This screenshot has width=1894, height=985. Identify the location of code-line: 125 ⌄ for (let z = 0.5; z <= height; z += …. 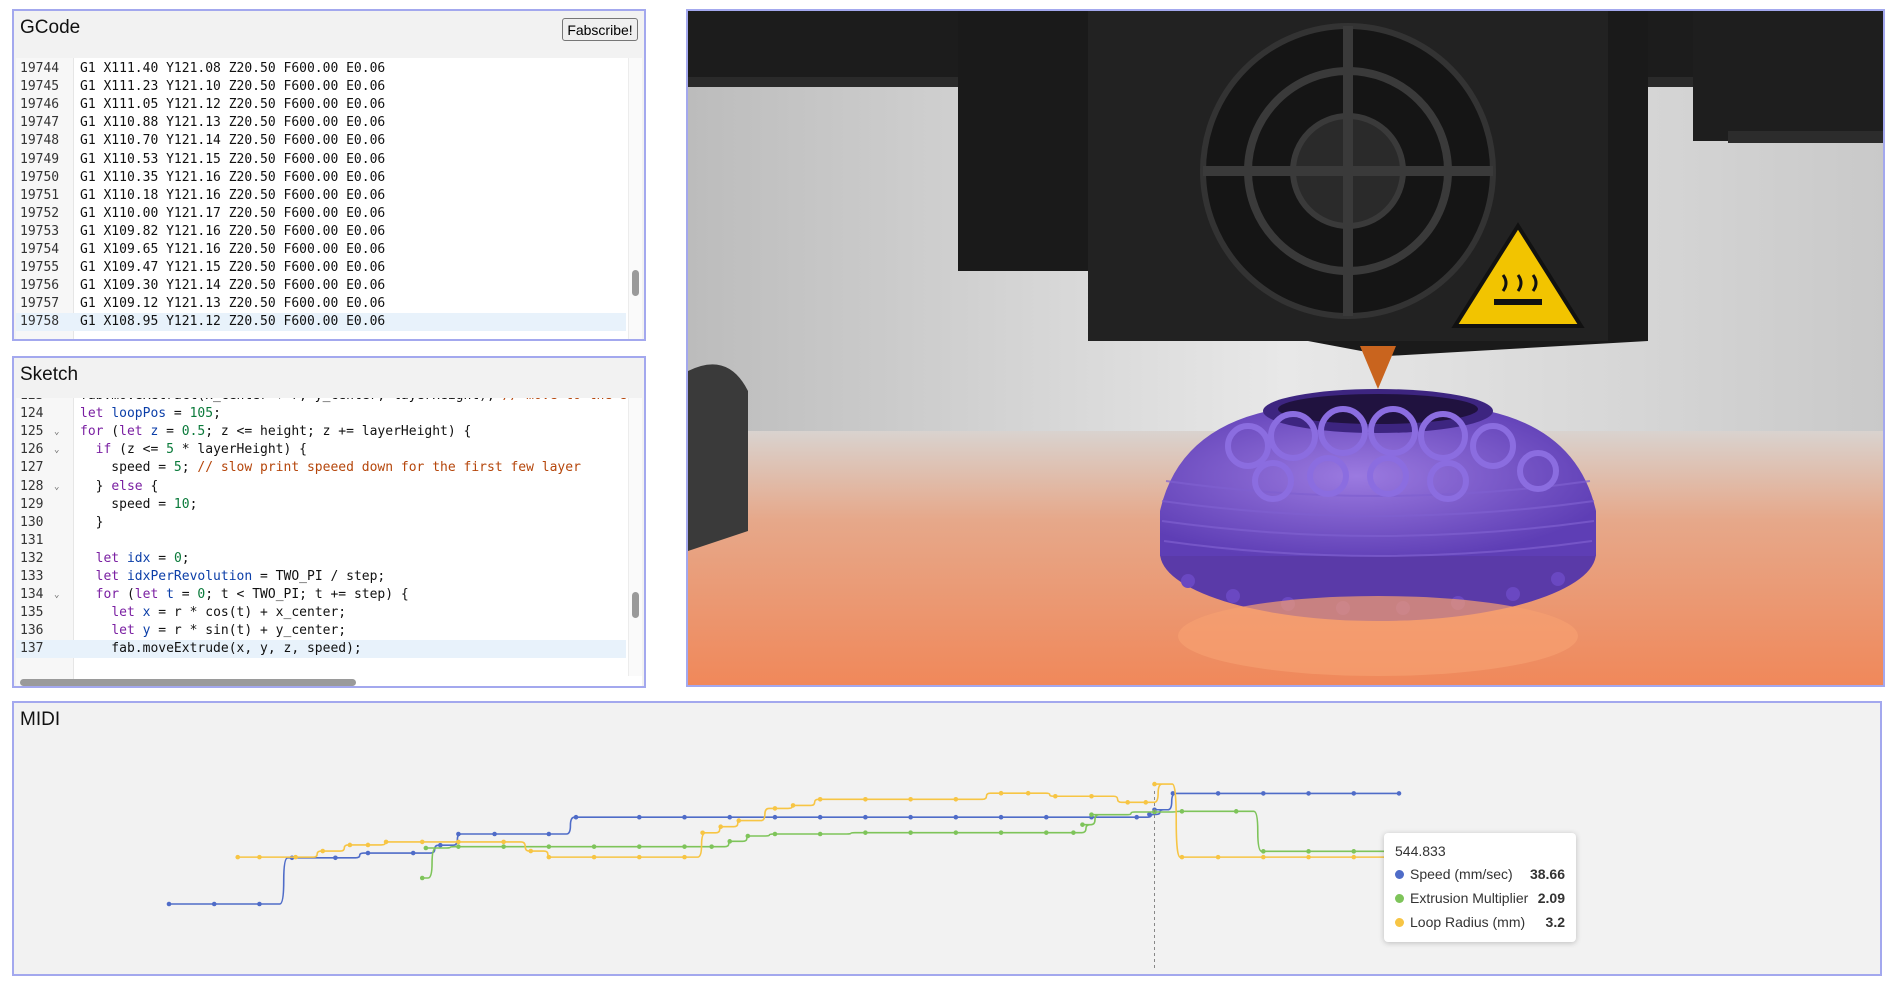
(321, 432).